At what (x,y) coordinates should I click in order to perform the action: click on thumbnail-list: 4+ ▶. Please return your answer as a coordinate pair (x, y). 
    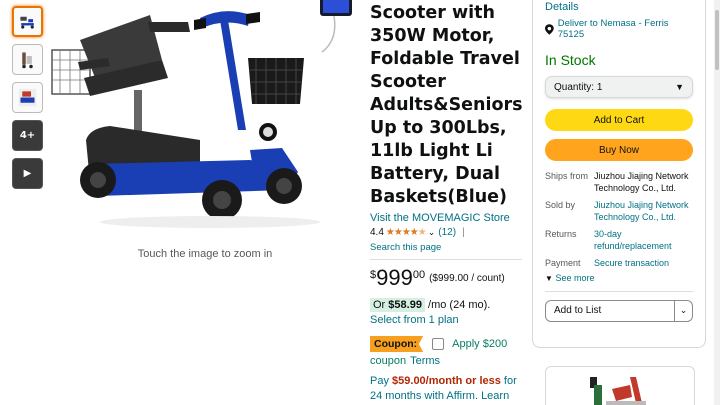
    Looking at the image, I should click on (28, 101).